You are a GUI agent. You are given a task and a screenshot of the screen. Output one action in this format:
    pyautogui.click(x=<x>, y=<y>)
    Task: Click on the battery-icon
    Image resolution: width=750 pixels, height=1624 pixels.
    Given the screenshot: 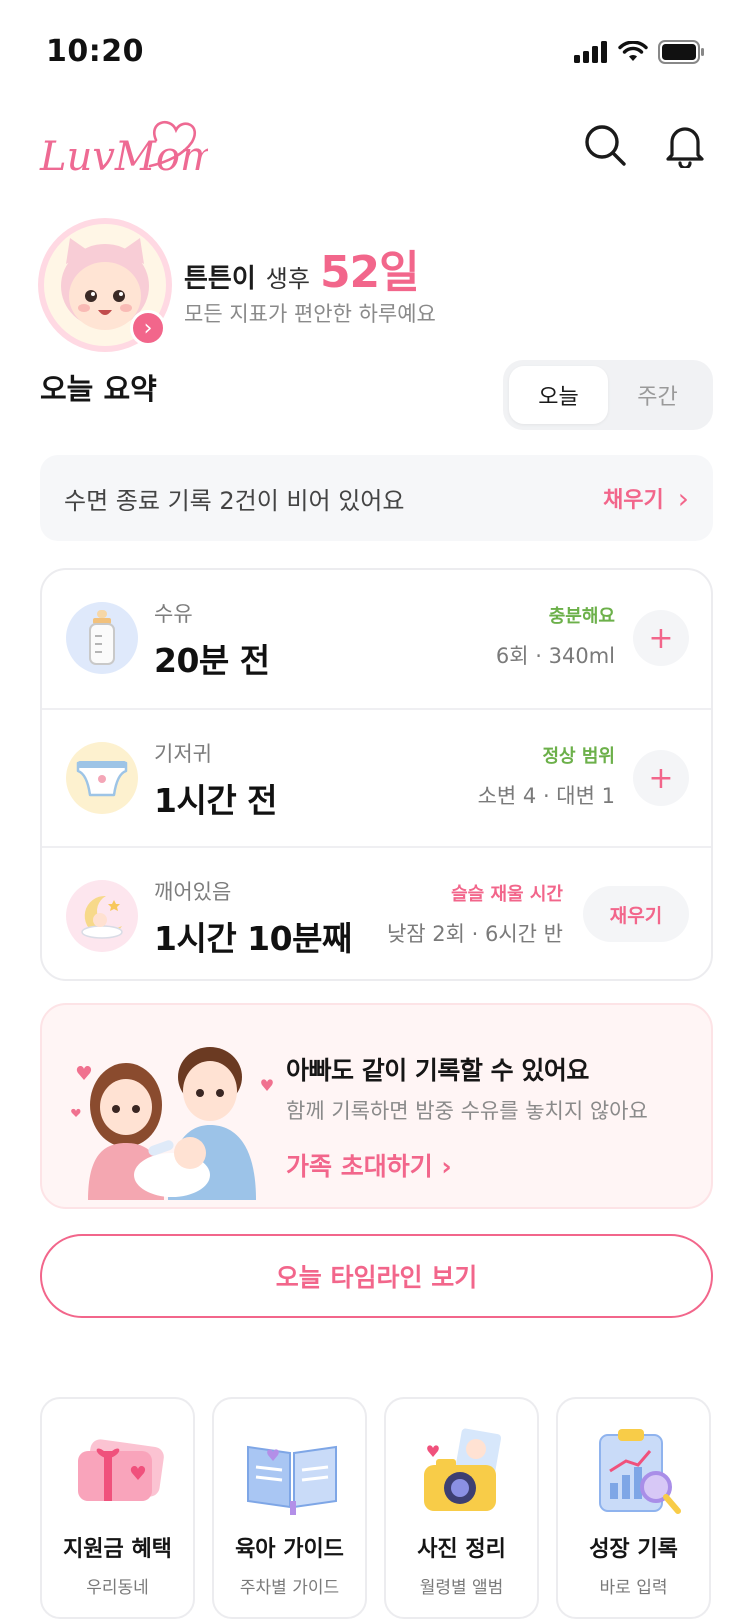 What is the action you would take?
    pyautogui.click(x=681, y=52)
    